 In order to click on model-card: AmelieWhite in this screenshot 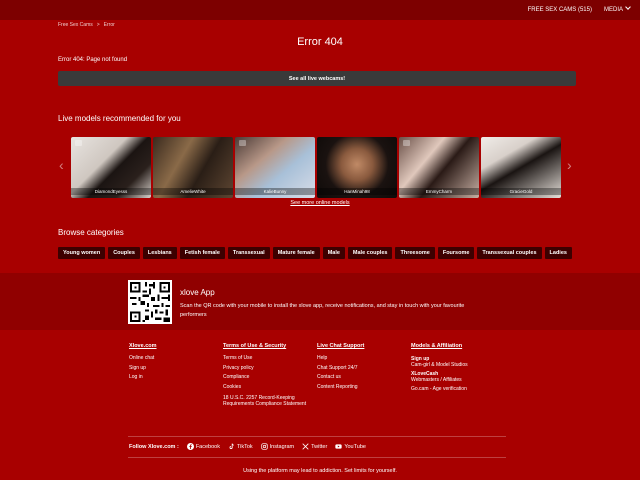, I will do `click(193, 167)`.